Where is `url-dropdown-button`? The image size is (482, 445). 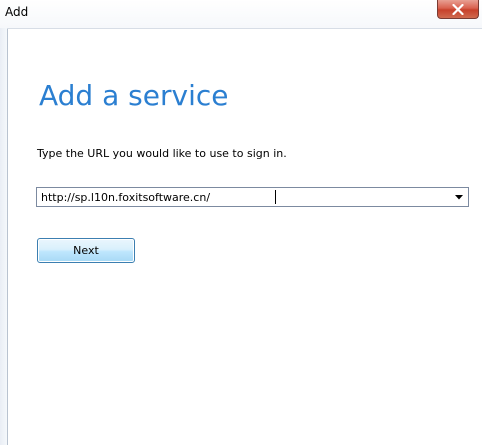
url-dropdown-button is located at coordinates (459, 197).